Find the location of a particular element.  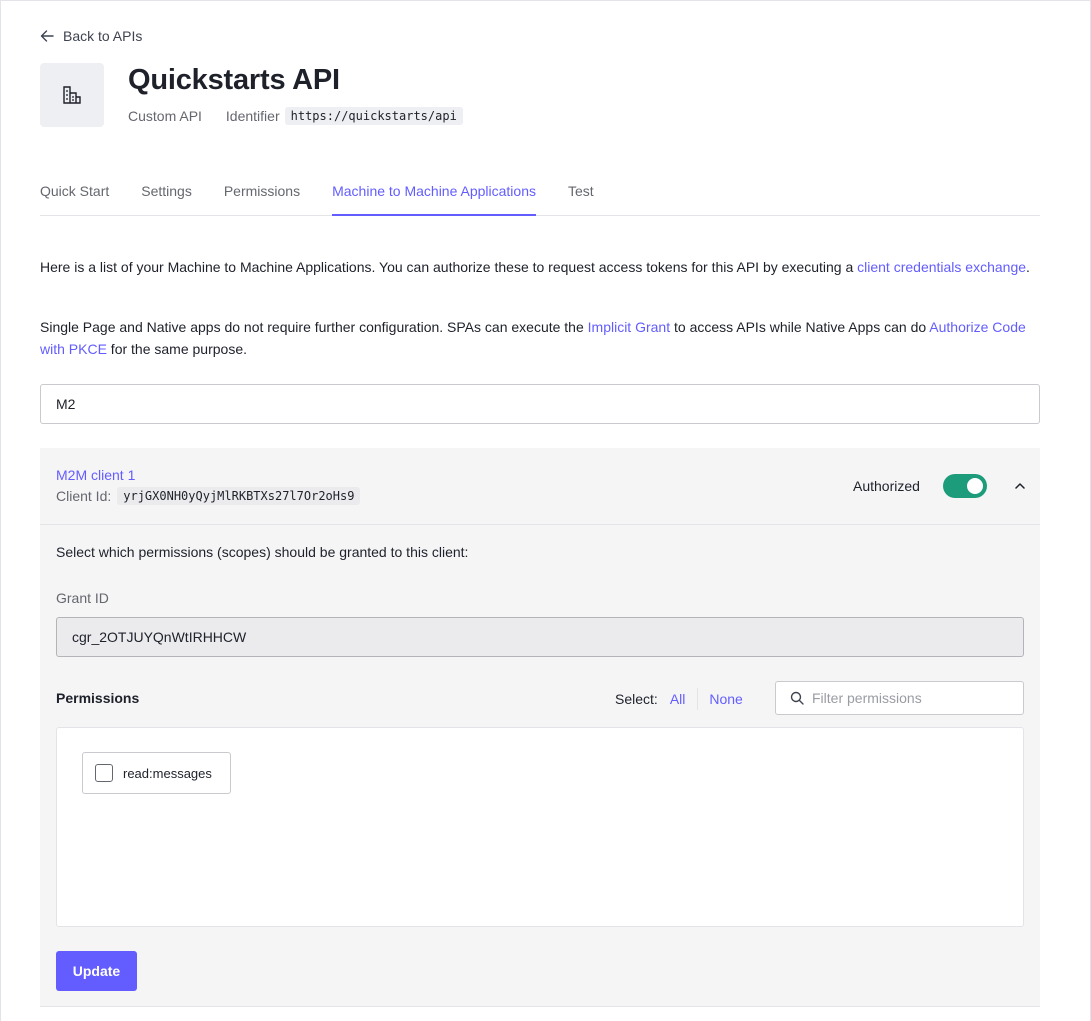

tab-quick-start: Quick Start is located at coordinates (74, 198).